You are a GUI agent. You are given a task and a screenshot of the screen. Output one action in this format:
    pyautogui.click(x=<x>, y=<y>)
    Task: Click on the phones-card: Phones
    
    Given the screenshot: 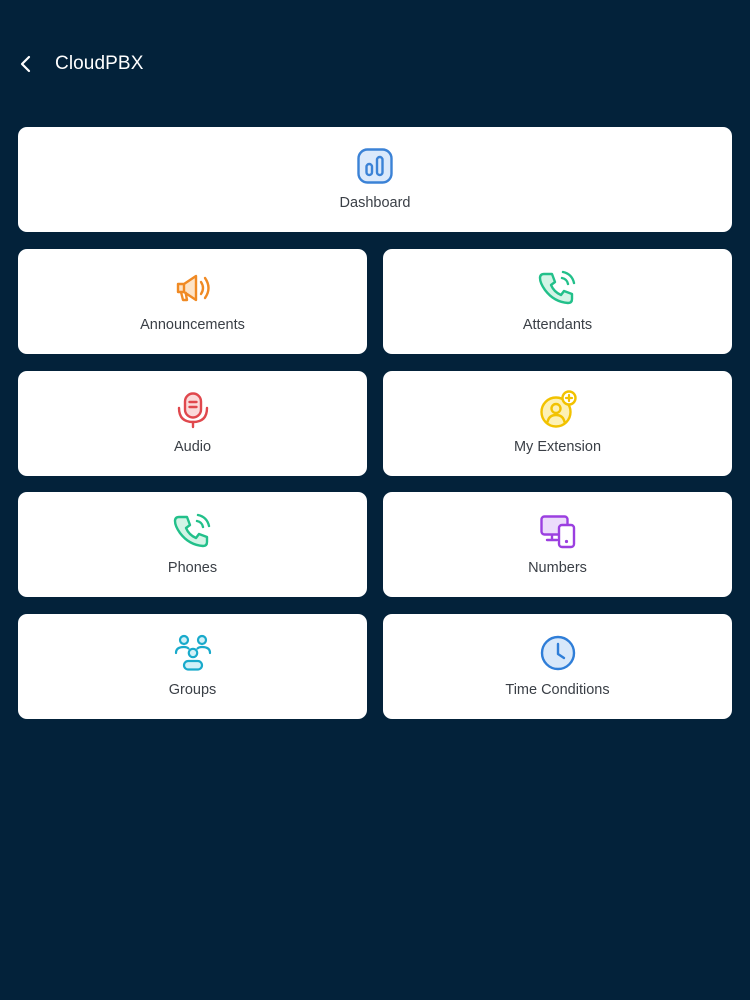 What is the action you would take?
    pyautogui.click(x=192, y=544)
    